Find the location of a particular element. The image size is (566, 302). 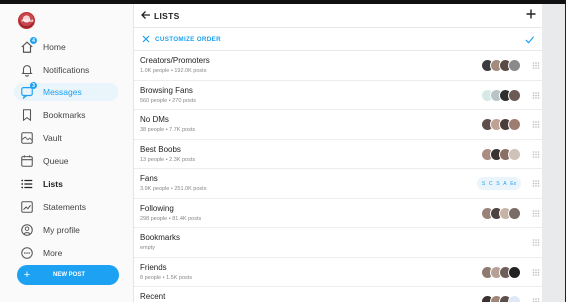

messages-icon: 3 is located at coordinates (28, 90).